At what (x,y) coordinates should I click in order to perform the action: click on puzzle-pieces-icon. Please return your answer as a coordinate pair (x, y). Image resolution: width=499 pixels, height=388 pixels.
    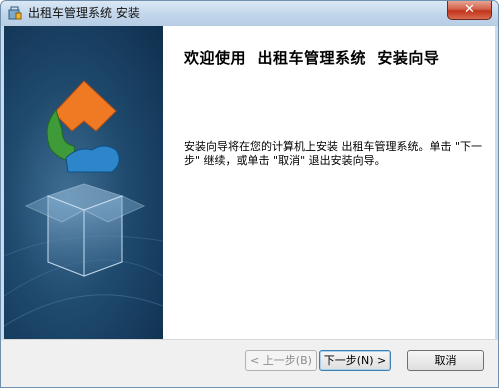
    Looking at the image, I should click on (83, 126).